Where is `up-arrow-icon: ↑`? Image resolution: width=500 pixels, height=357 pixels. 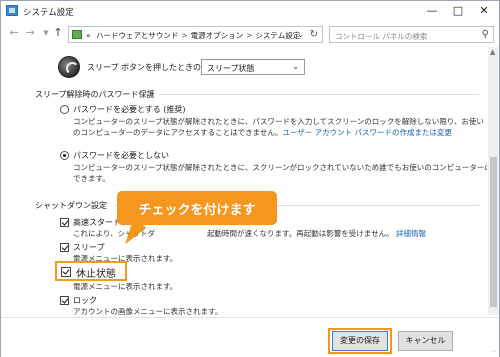
up-arrow-icon: ↑ is located at coordinates (58, 33).